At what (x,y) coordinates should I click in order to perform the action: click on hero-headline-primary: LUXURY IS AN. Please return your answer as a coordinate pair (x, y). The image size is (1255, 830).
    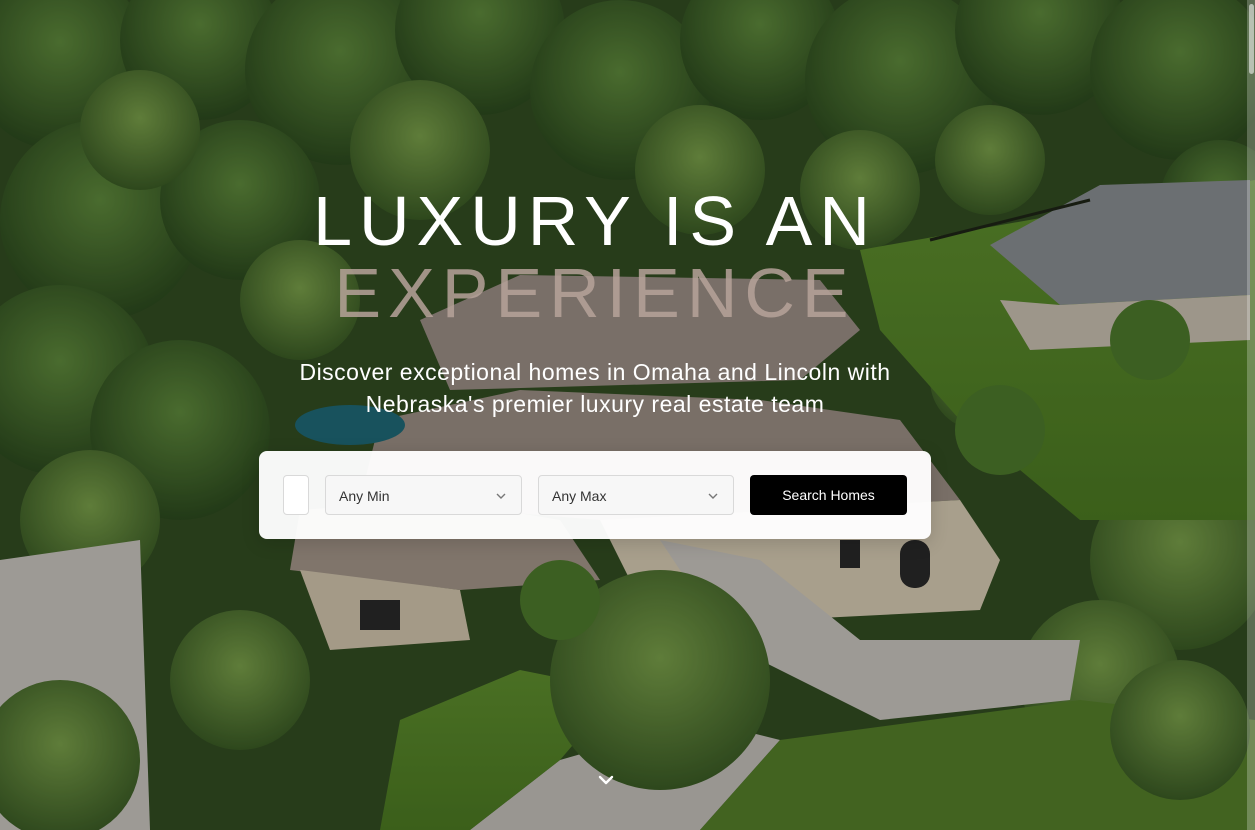
    Looking at the image, I should click on (595, 221).